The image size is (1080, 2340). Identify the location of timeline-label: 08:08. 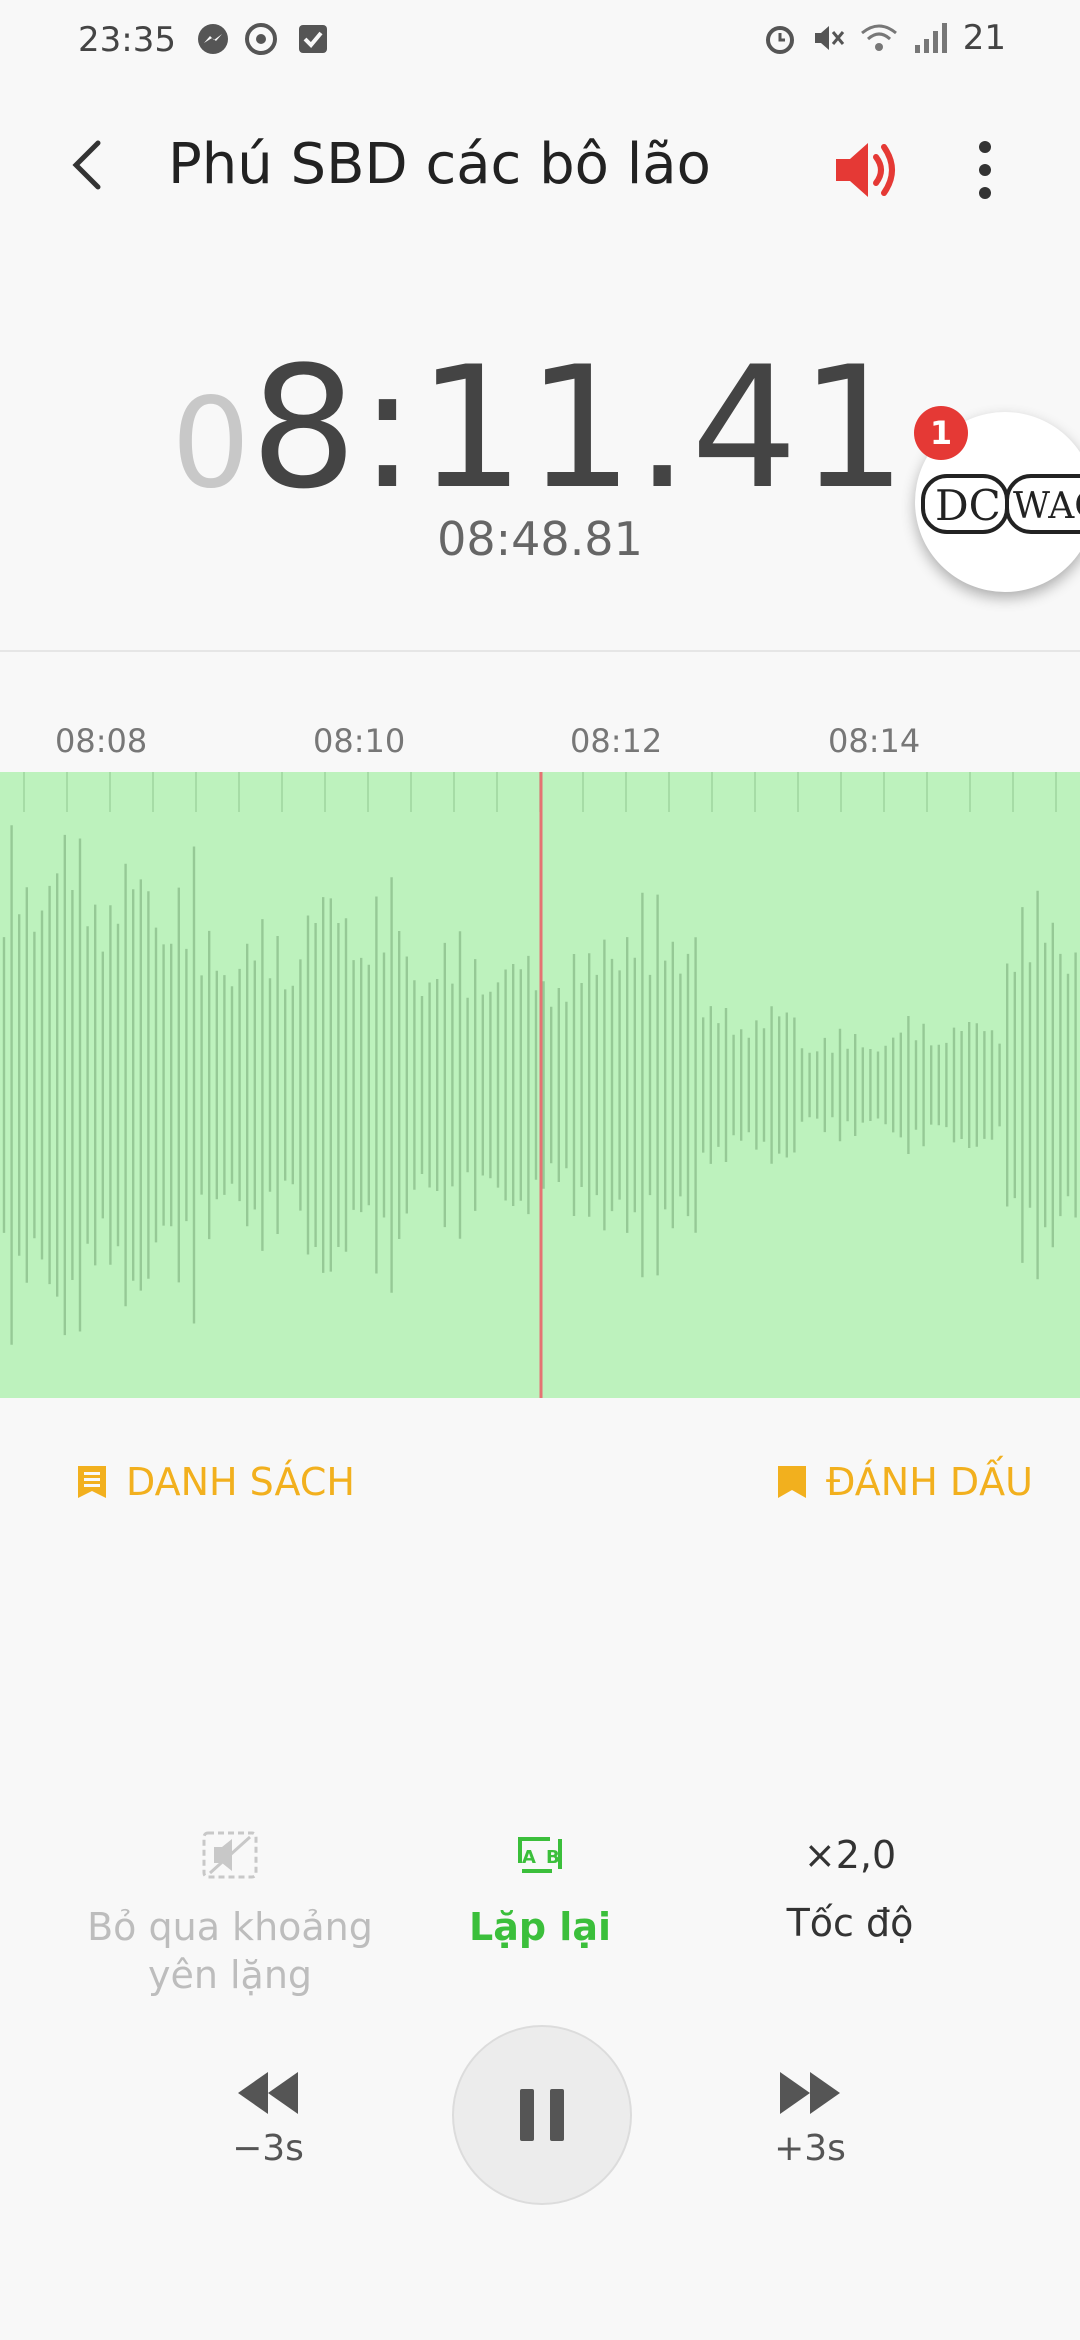
(101, 741).